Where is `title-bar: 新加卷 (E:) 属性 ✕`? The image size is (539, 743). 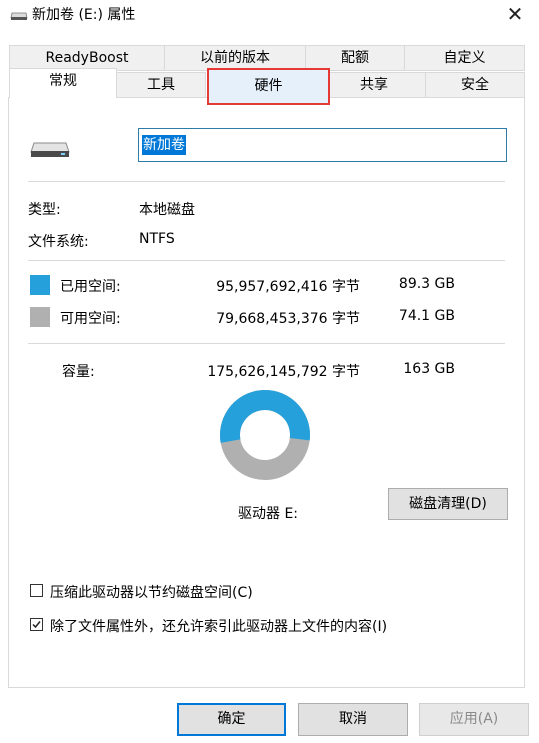
title-bar: 新加卷 (E:) 属性 ✕ is located at coordinates (269, 15).